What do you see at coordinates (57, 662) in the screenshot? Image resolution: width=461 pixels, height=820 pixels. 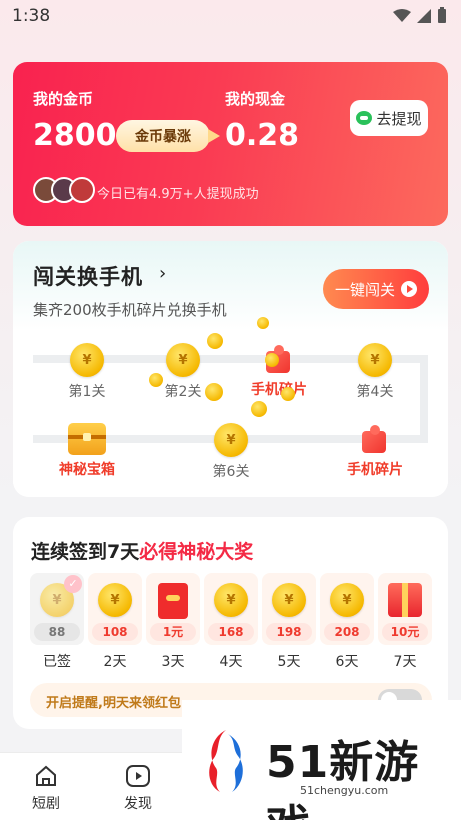 I see `day-label: 已签` at bounding box center [57, 662].